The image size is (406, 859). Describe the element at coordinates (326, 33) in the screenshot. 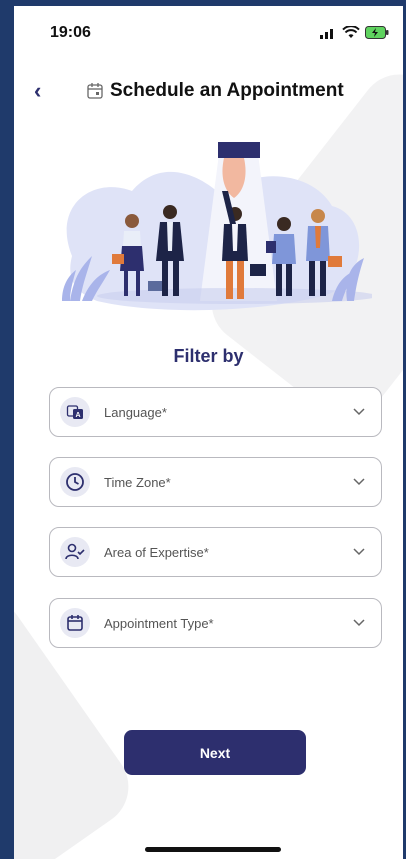

I see `signal-icon` at that location.